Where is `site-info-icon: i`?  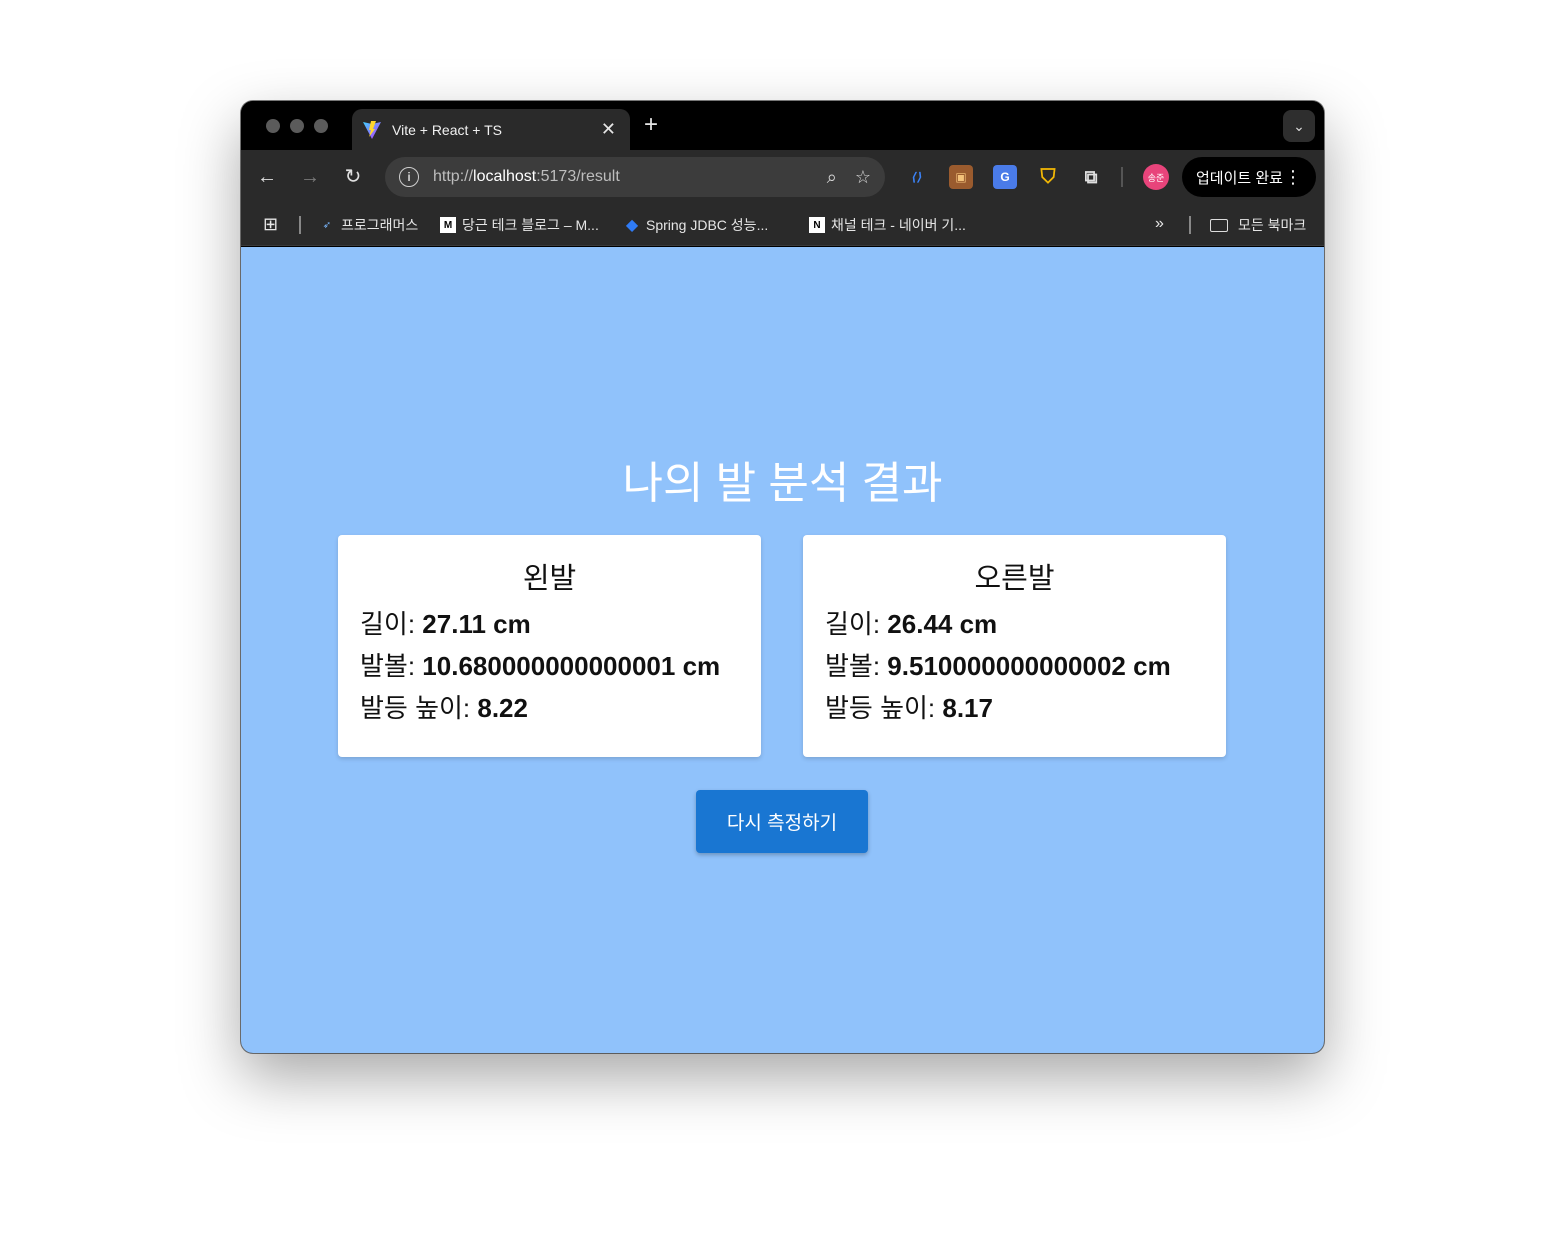
site-info-icon: i is located at coordinates (409, 177).